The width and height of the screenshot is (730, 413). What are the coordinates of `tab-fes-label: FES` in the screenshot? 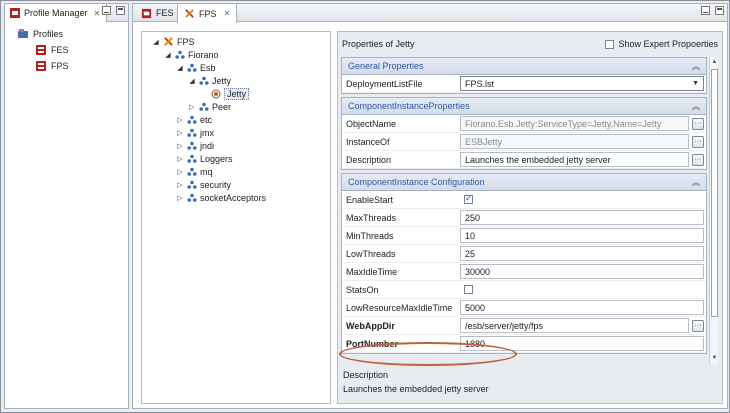 It's located at (165, 13).